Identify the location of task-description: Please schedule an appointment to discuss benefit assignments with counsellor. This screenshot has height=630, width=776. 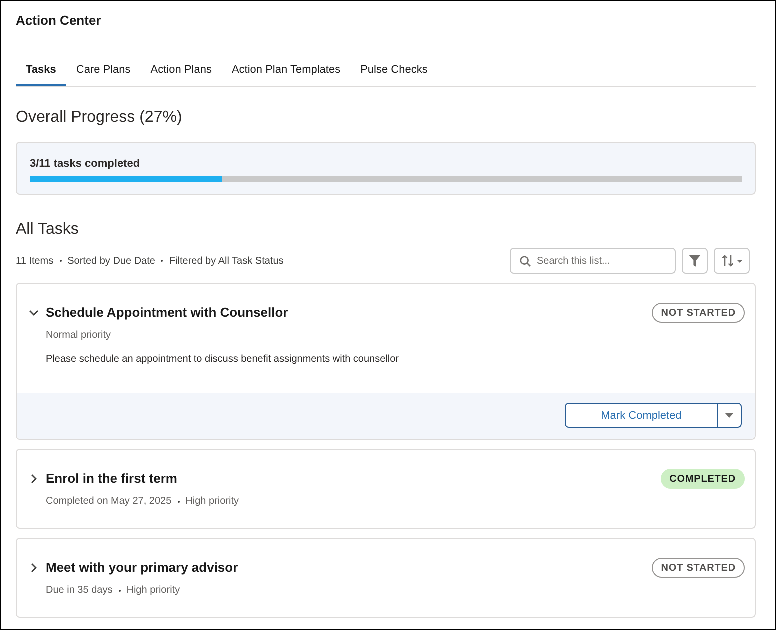
(222, 359).